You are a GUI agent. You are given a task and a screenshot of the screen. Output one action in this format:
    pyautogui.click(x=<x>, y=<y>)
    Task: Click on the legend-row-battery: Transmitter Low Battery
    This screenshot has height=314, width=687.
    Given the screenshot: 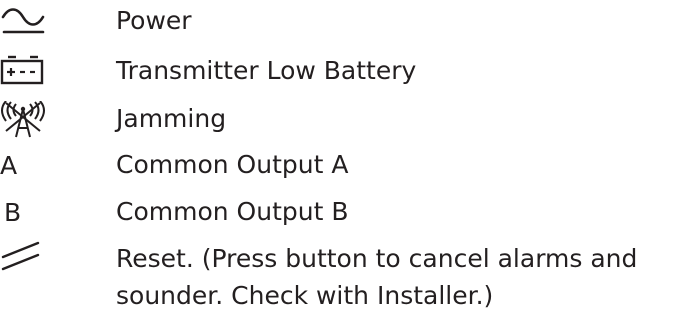 What is the action you would take?
    pyautogui.click(x=343, y=72)
    